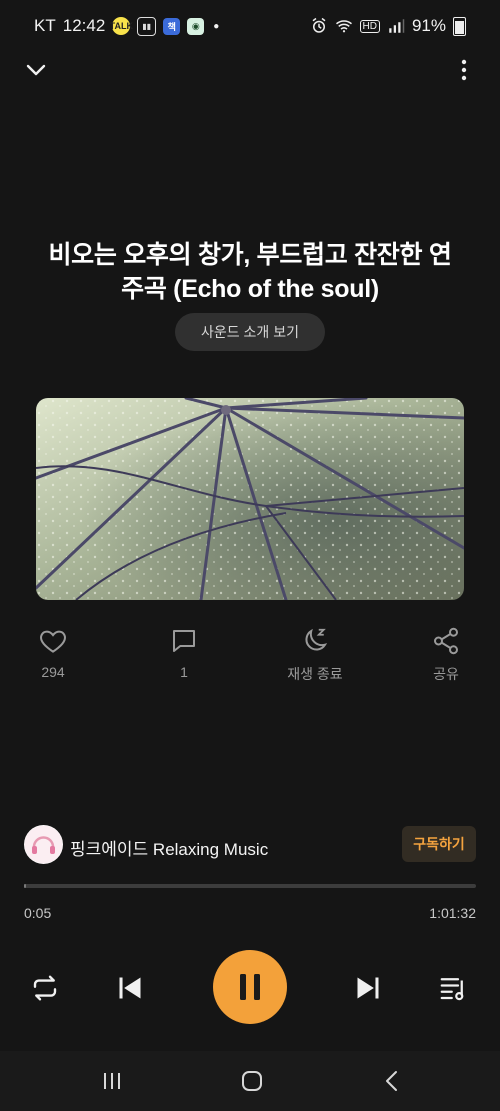 The image size is (500, 1111). I want to click on map-app-icon: ◉, so click(196, 26).